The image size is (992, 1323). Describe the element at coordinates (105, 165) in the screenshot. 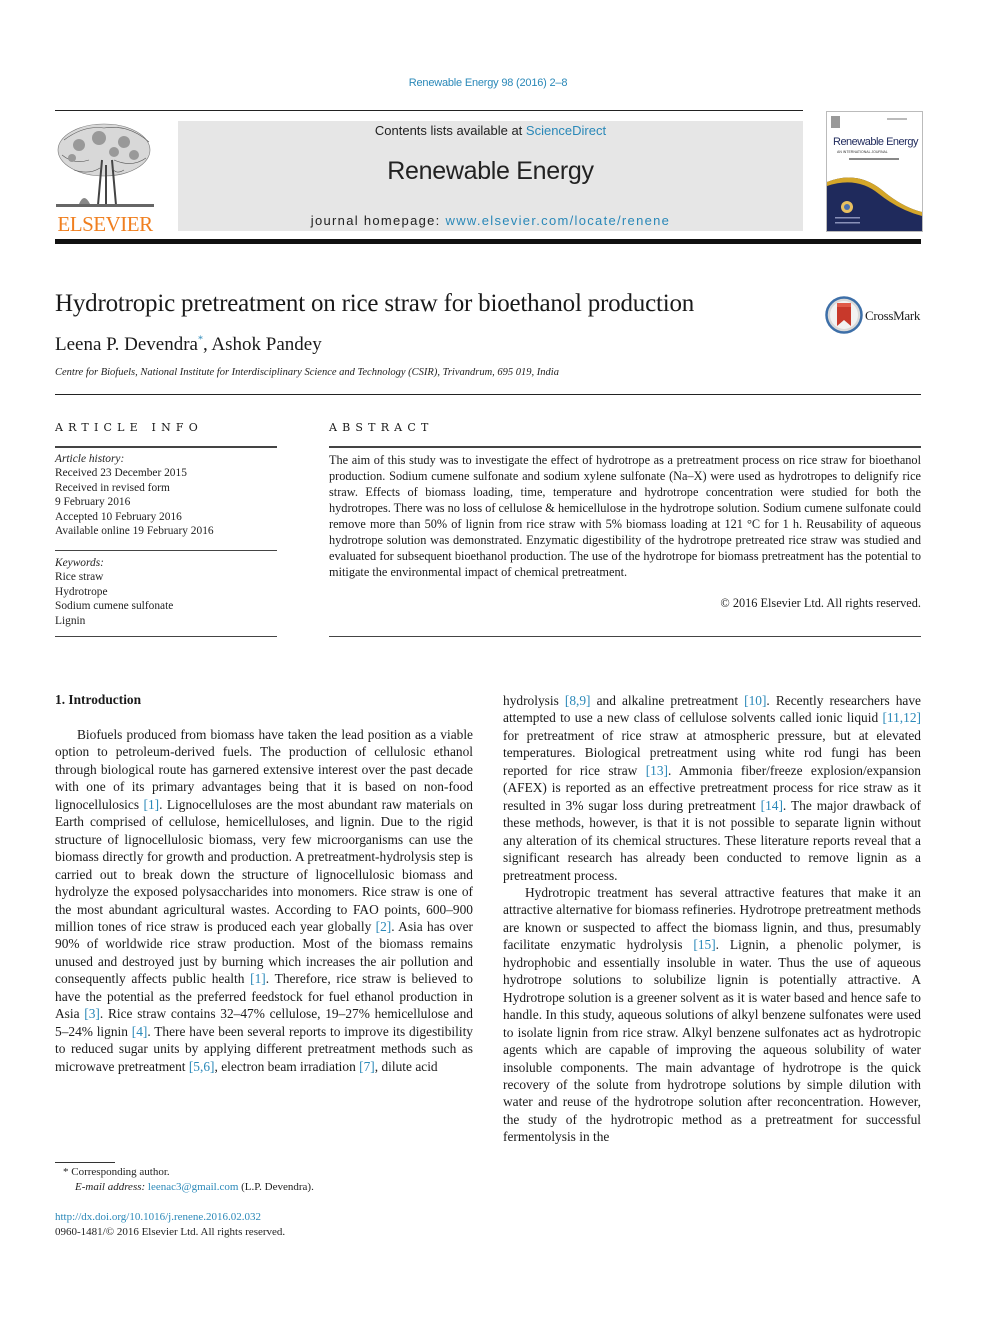

I see `elsevier-tree-icon` at that location.